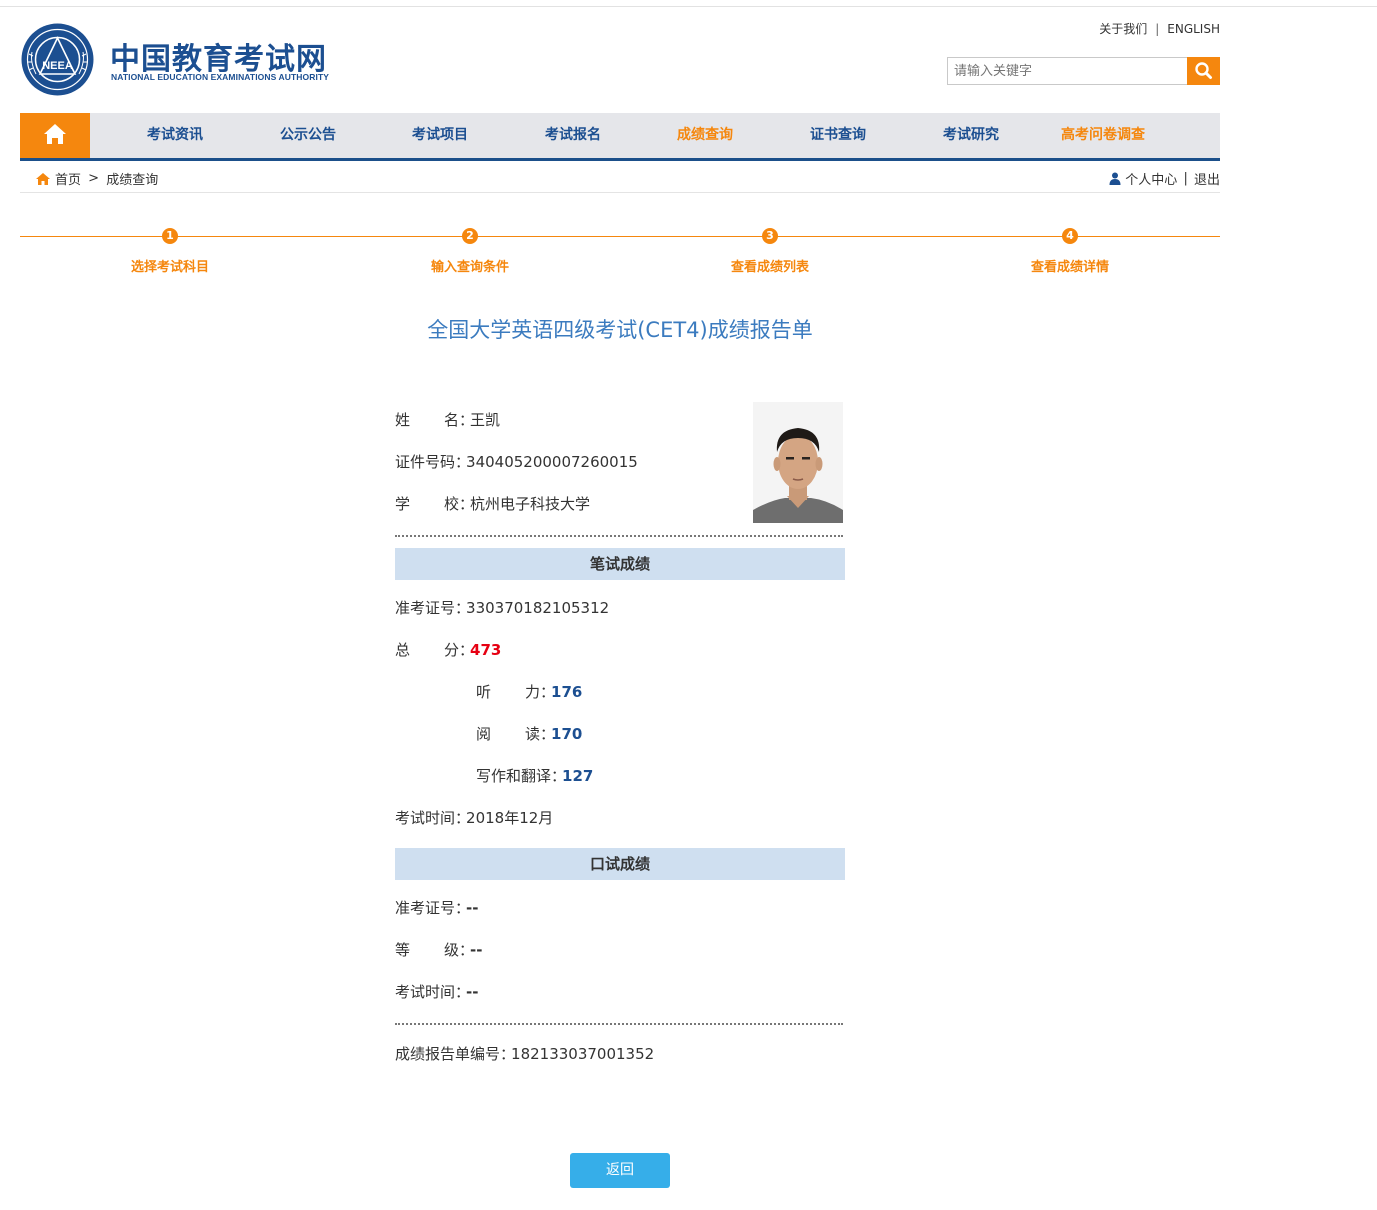  I want to click on report-number-row: 成绩报告单编号：182133037001352, so click(524, 1054).